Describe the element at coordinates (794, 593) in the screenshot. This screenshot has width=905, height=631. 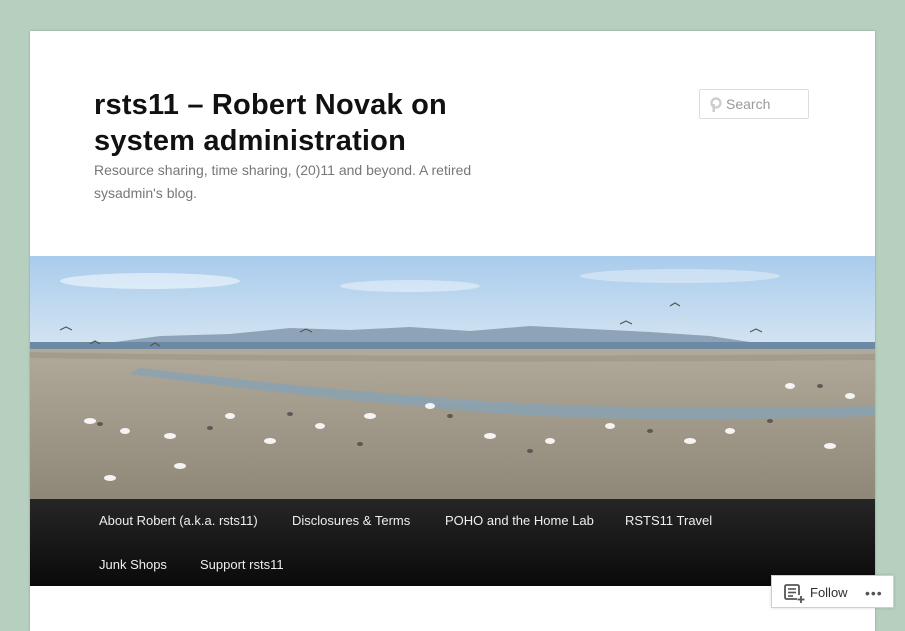
I see `reader-follow-icon` at that location.